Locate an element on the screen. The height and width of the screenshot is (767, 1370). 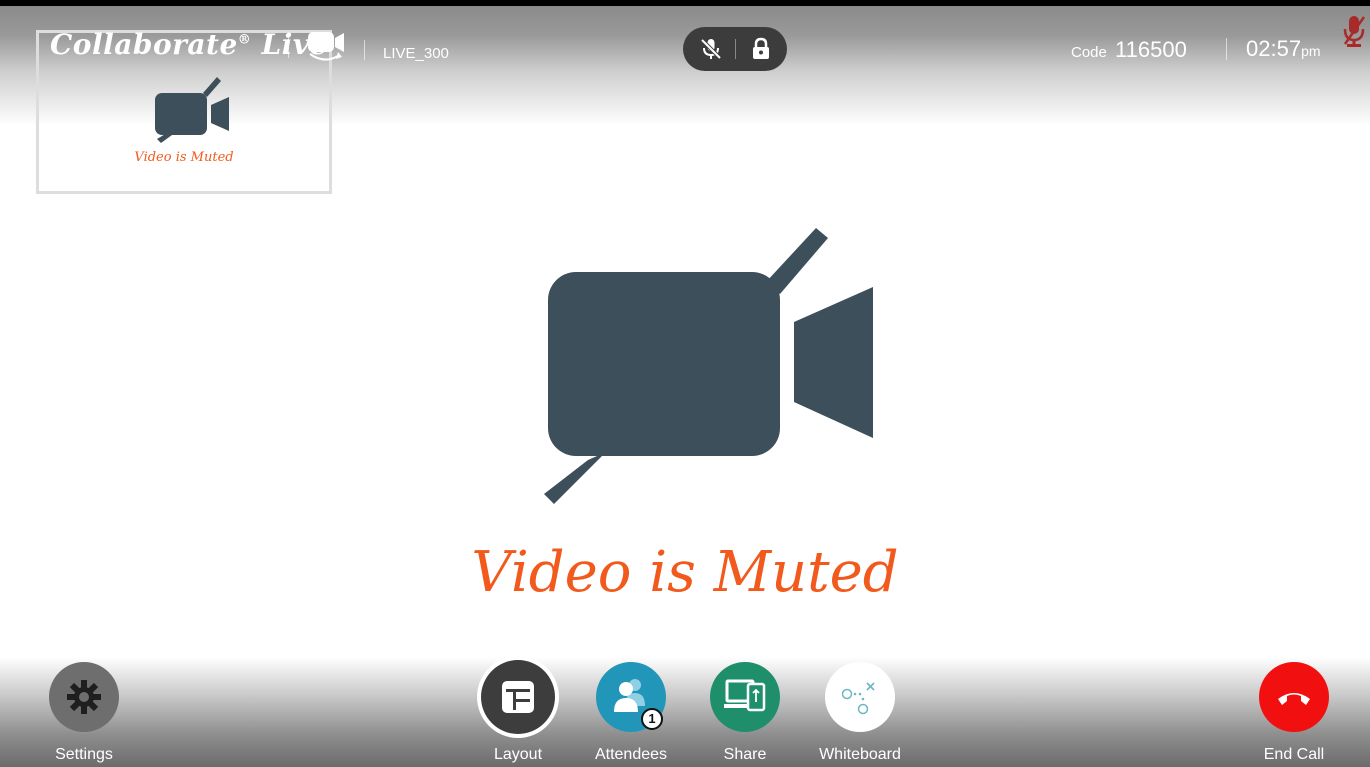
attendees-circle: 1 is located at coordinates (631, 697).